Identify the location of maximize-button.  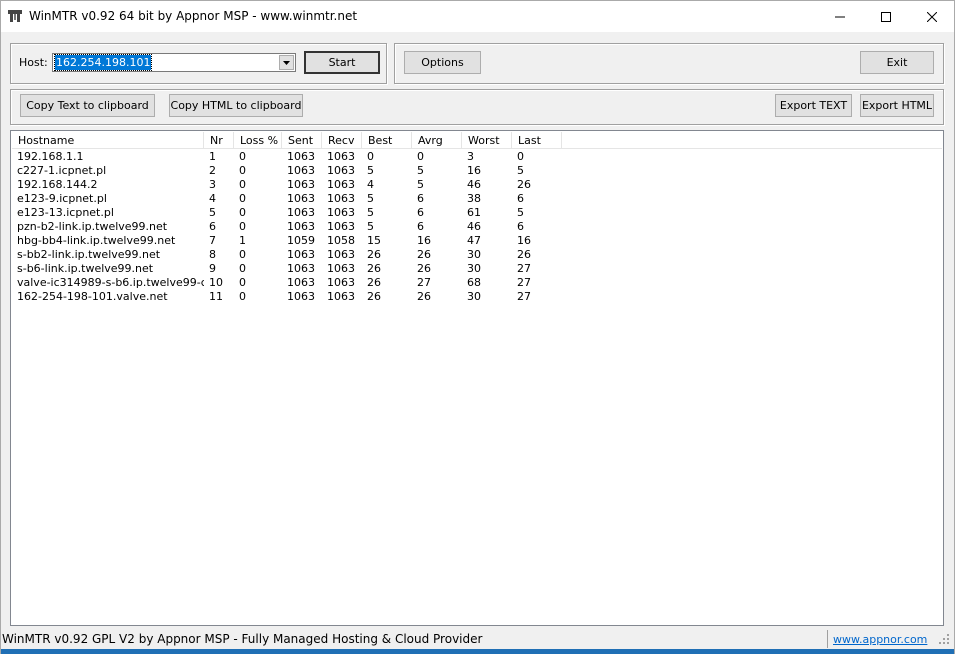
(886, 16).